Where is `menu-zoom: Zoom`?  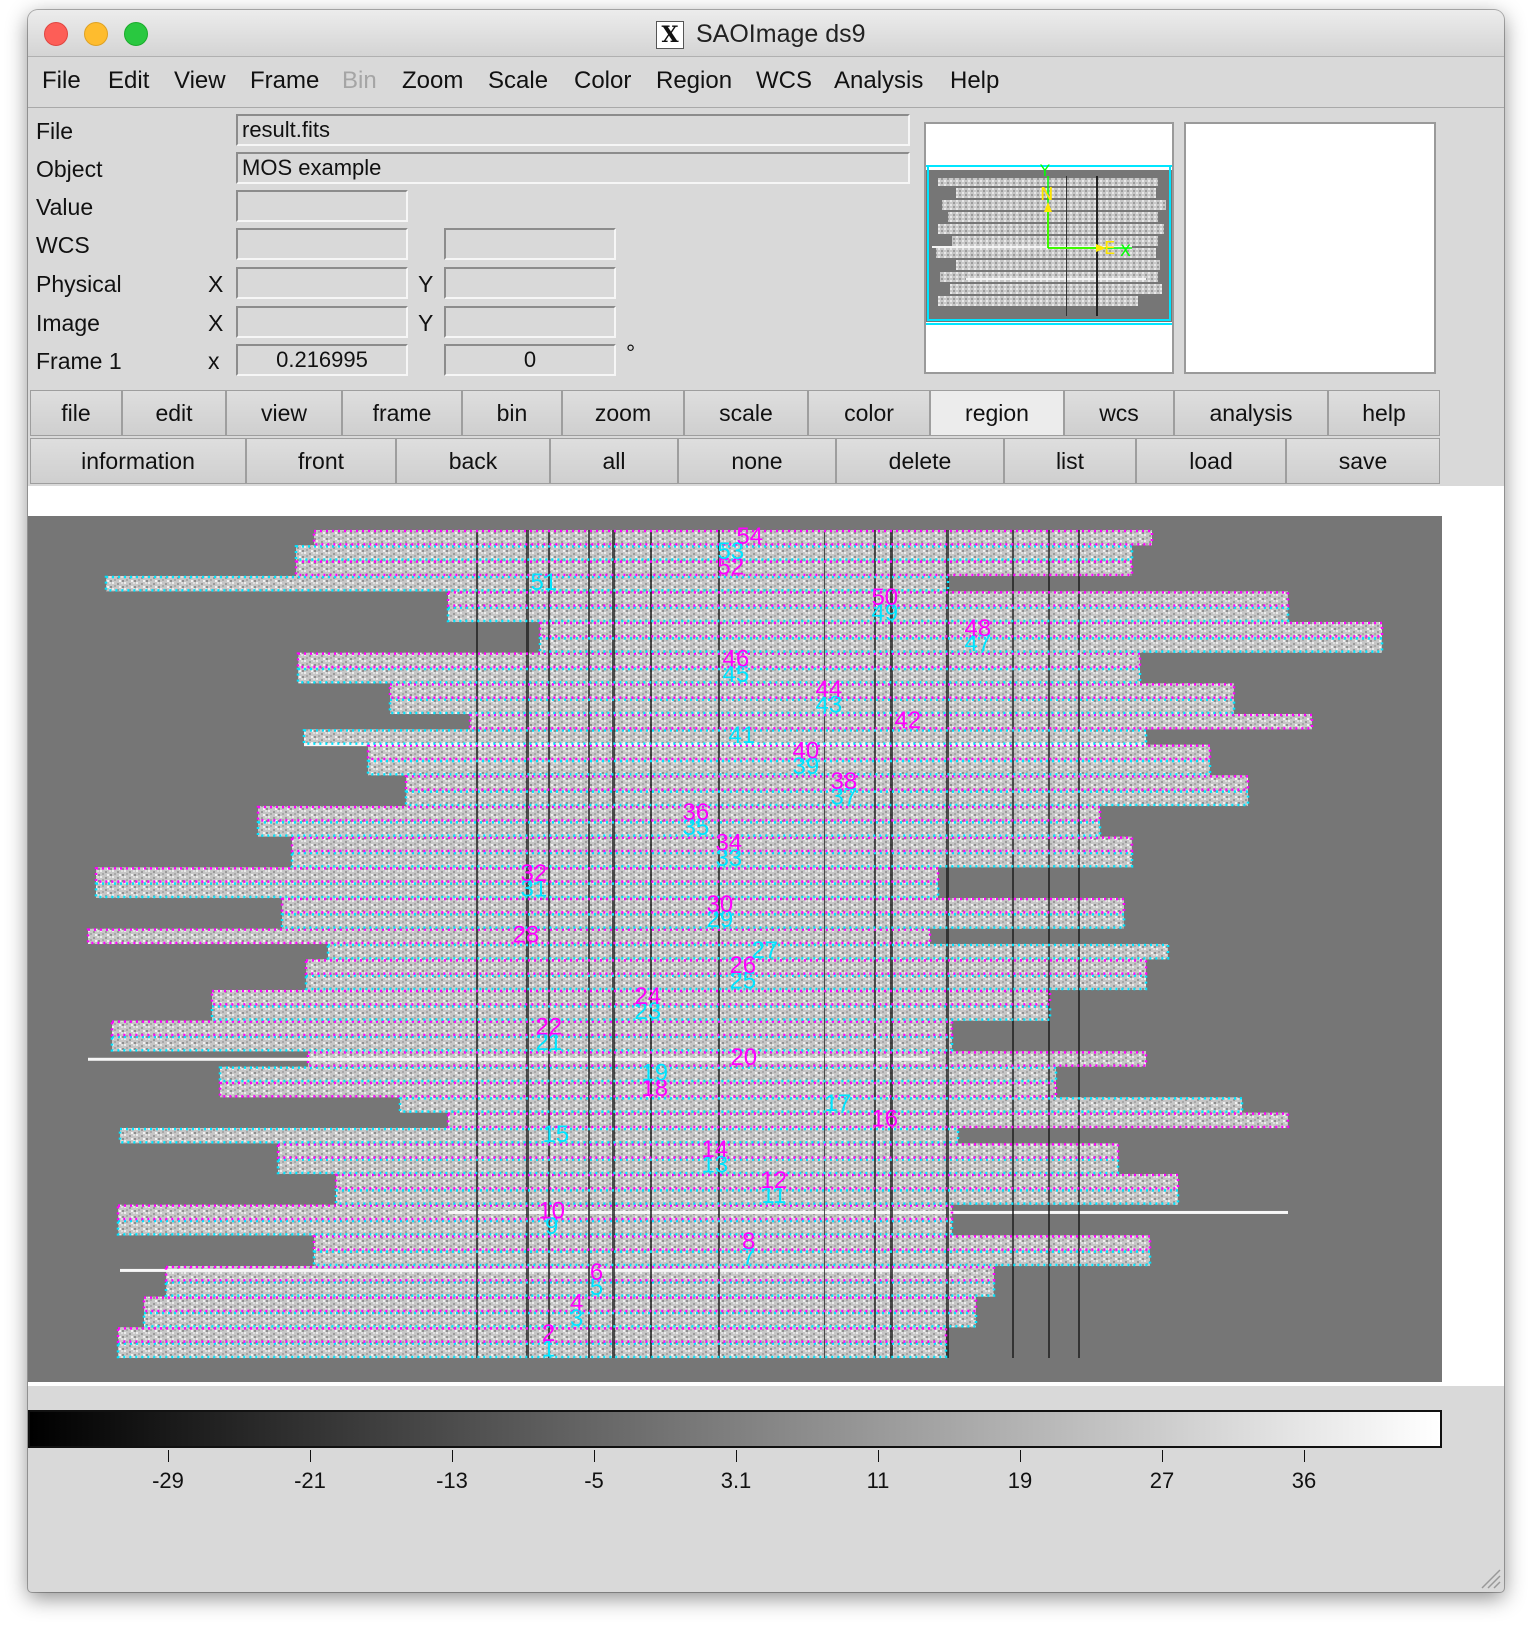 menu-zoom: Zoom is located at coordinates (432, 81).